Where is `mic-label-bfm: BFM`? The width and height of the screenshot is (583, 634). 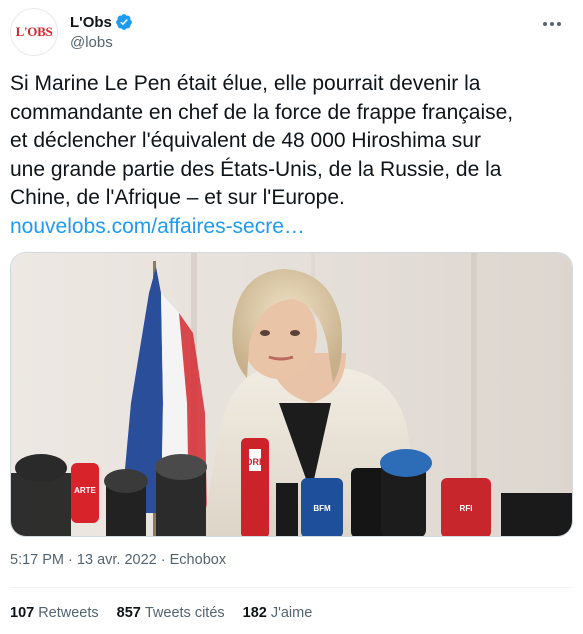
mic-label-bfm: BFM is located at coordinates (322, 508).